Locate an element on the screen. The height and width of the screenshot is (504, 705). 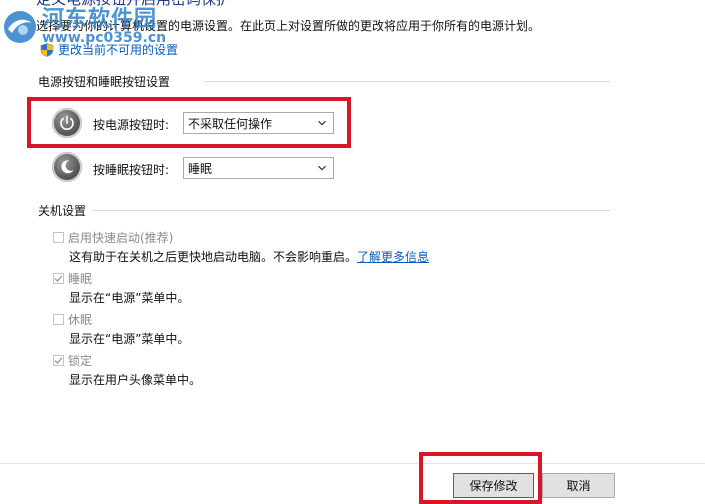
fast-startup-checkbox is located at coordinates (58, 237).